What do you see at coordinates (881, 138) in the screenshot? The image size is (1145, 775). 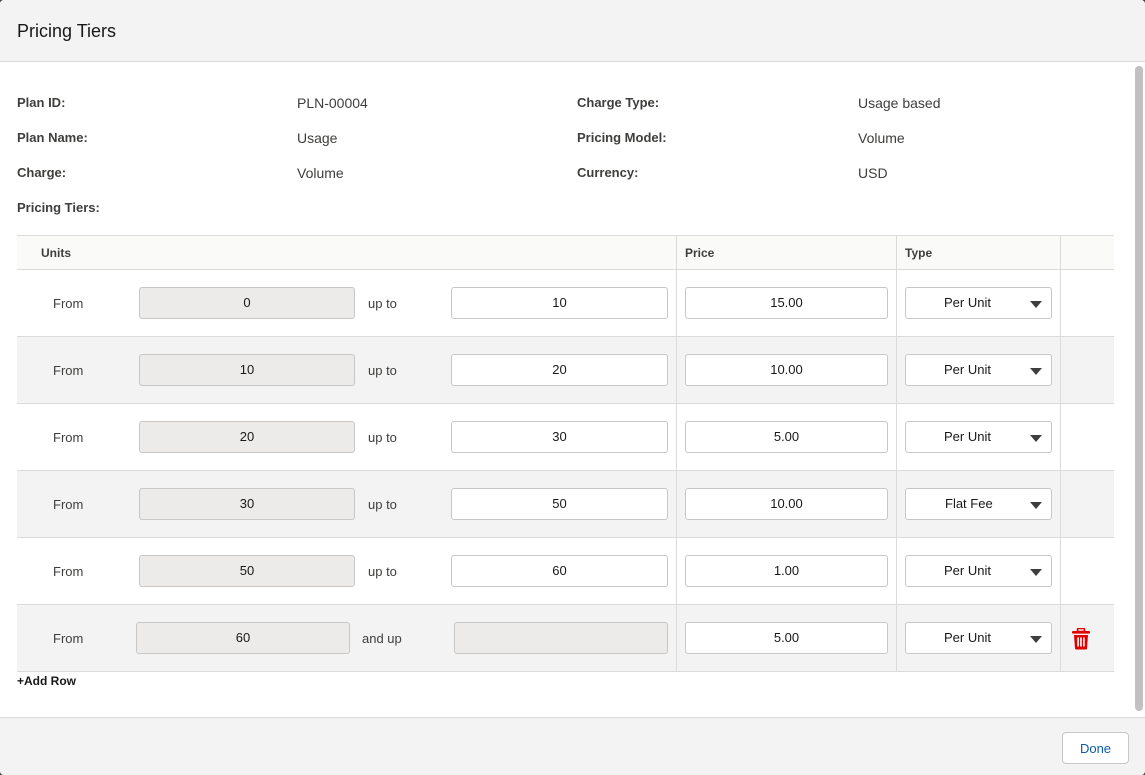 I see `pricing-model-value: Volume` at bounding box center [881, 138].